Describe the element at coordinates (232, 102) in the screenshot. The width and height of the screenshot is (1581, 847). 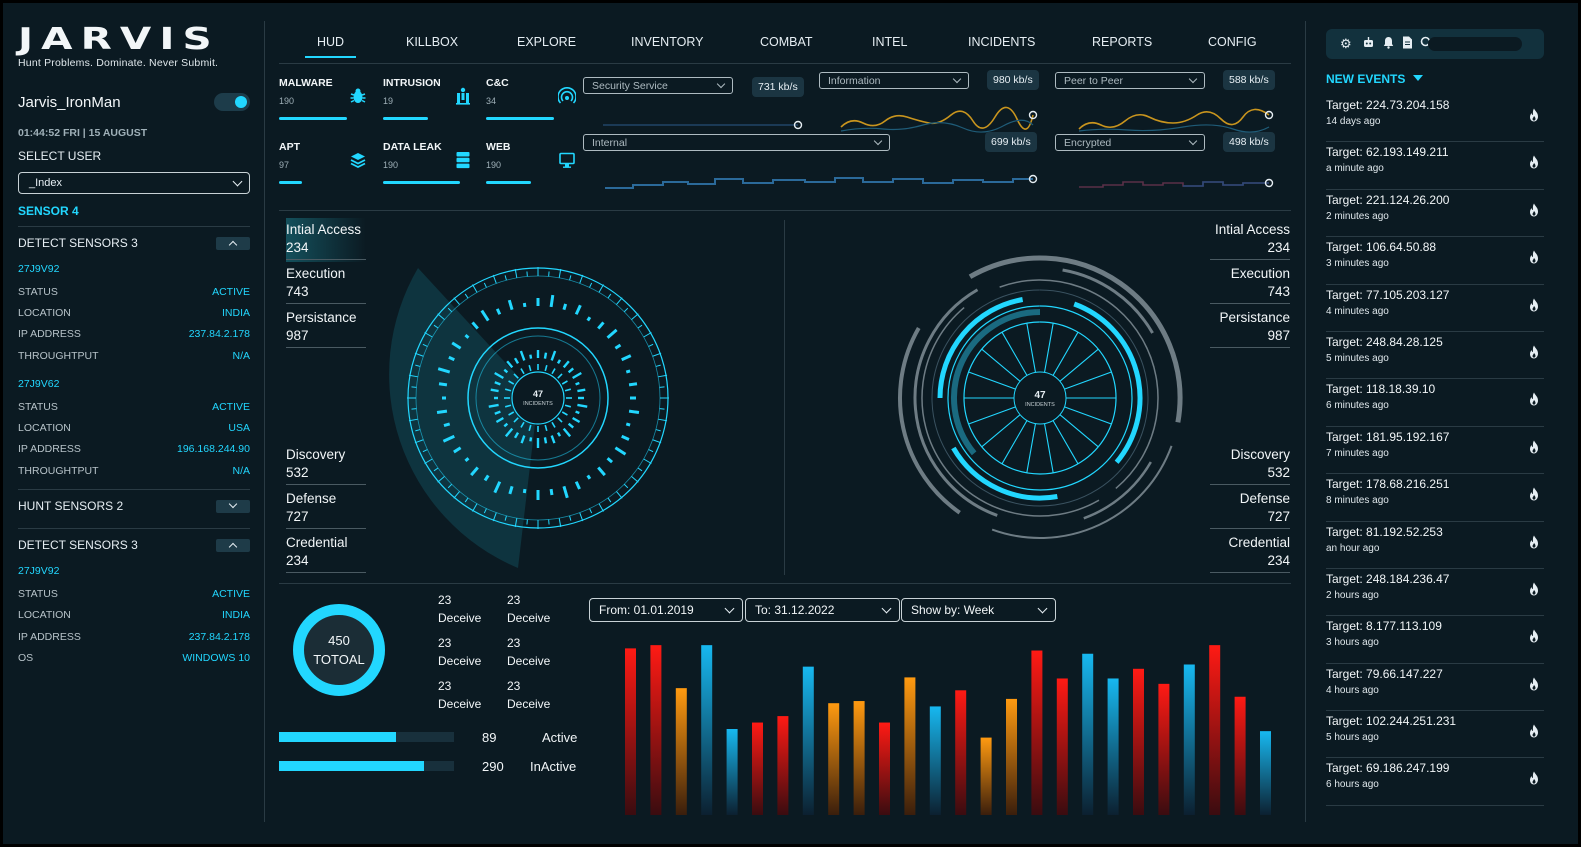
I see `user-toggle` at that location.